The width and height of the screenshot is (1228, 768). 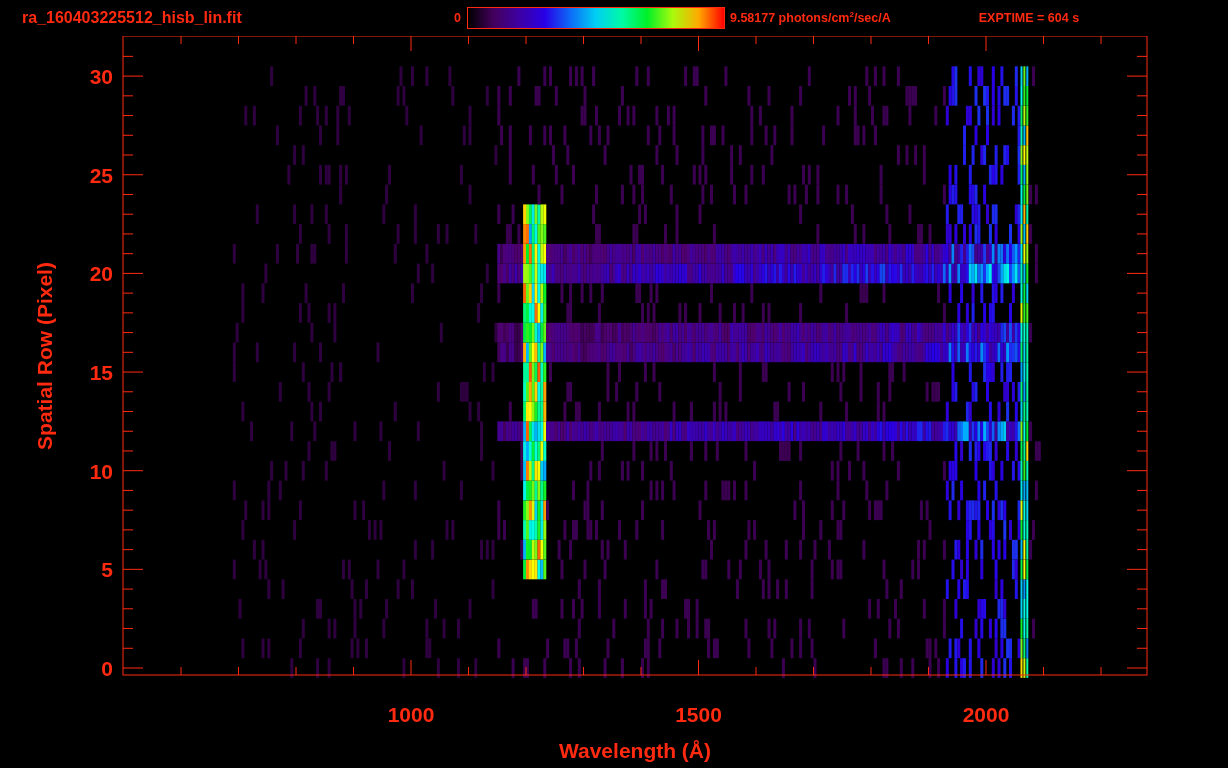 I want to click on colorbar-max-label: 9.58177 photons/cm$^{2}$/sec/A, so click(x=810, y=18).